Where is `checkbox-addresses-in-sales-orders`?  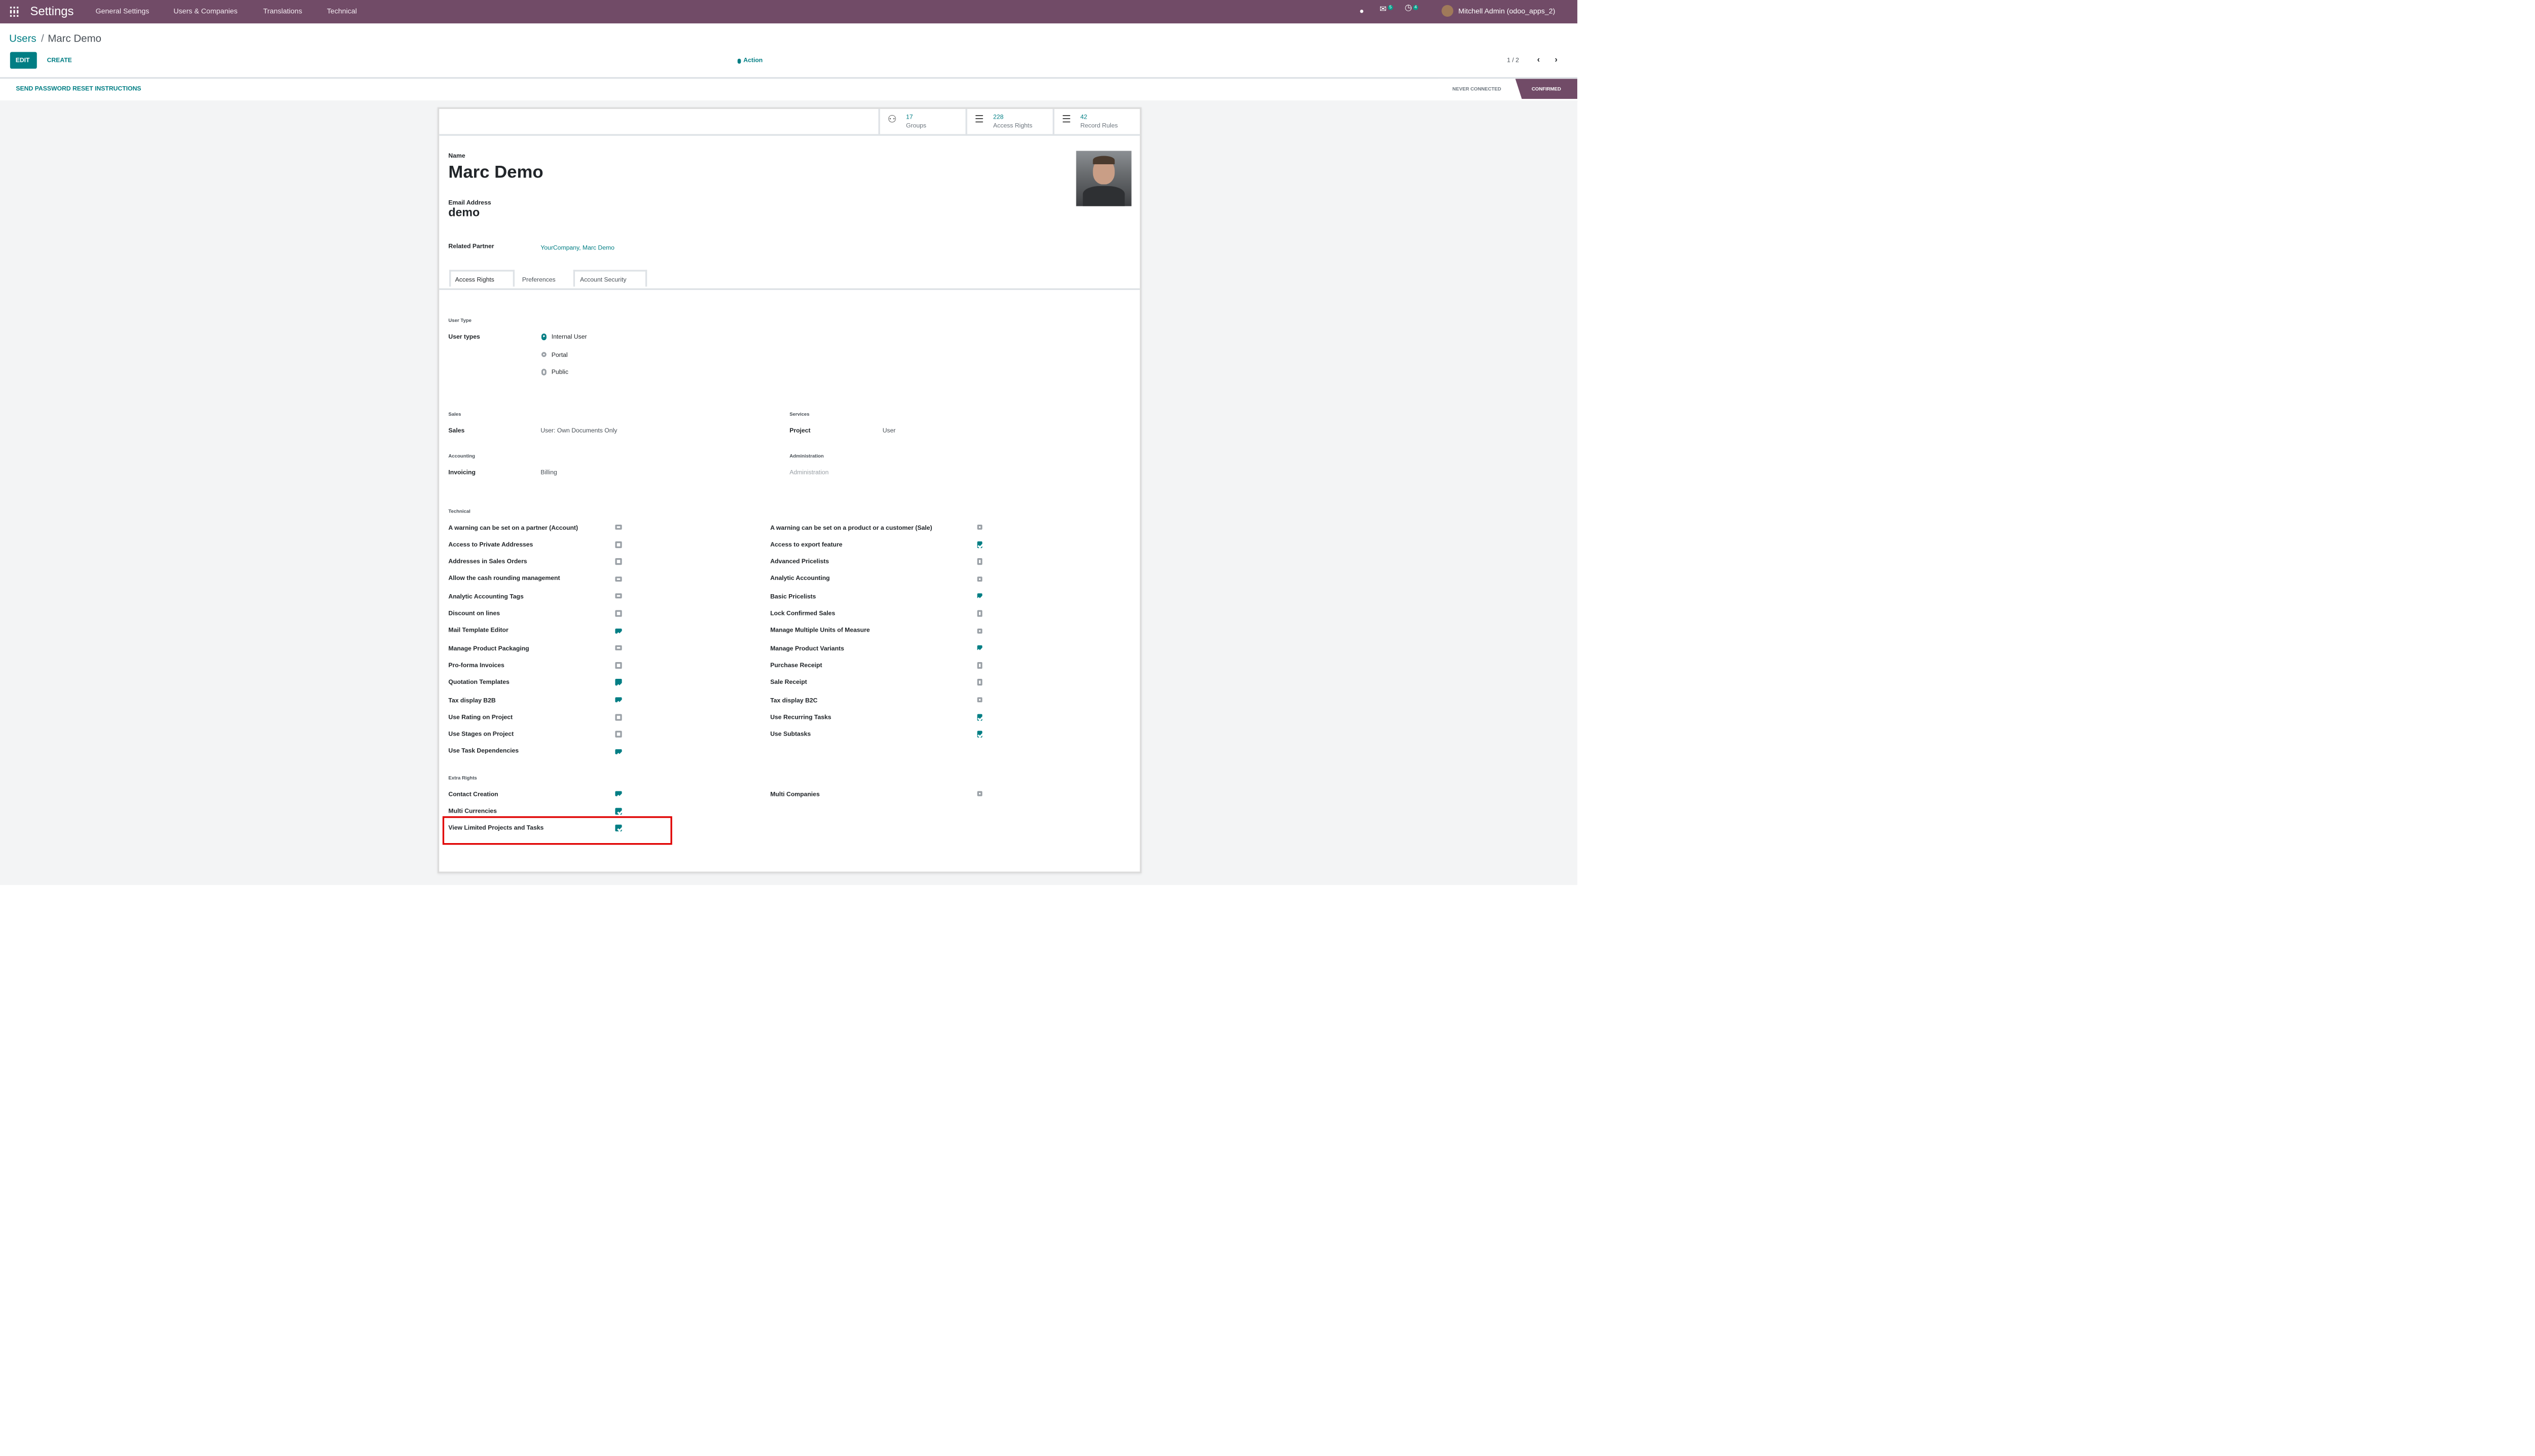
checkbox-addresses-in-sales-orders is located at coordinates (618, 561).